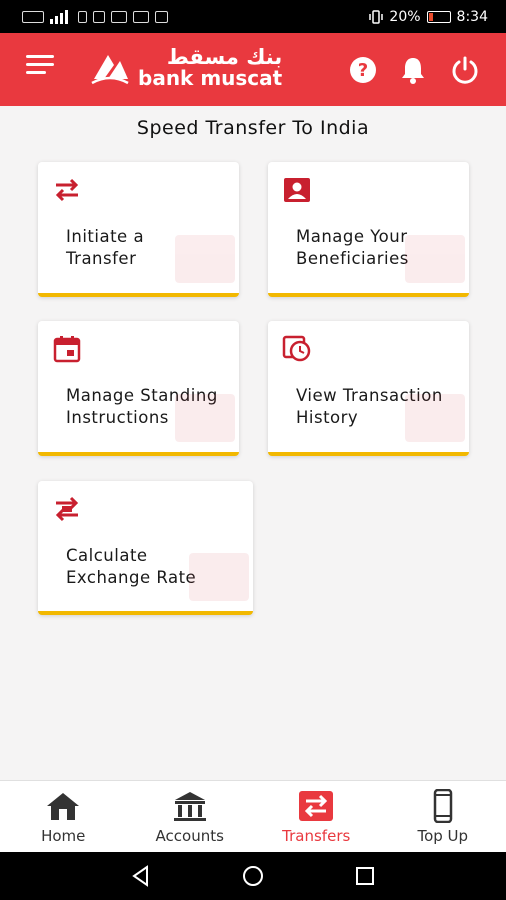  What do you see at coordinates (63, 835) in the screenshot?
I see `nav-home-label: Home` at bounding box center [63, 835].